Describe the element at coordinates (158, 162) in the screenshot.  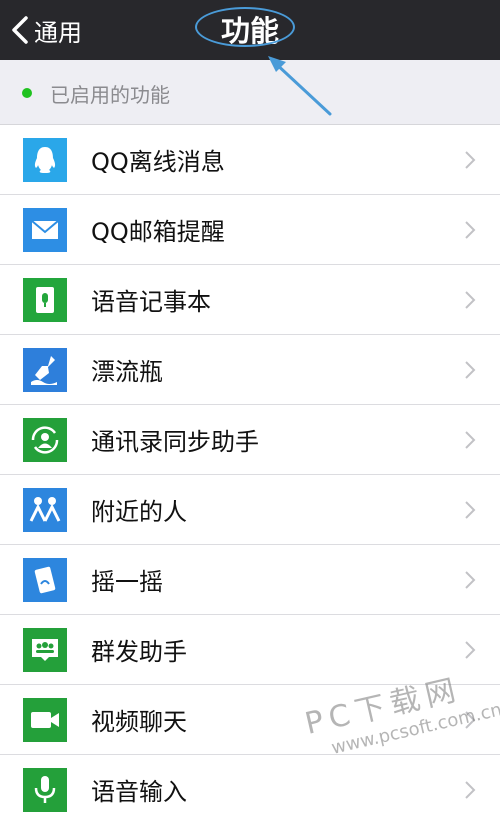
I see `feature-label: QQ离线消息` at that location.